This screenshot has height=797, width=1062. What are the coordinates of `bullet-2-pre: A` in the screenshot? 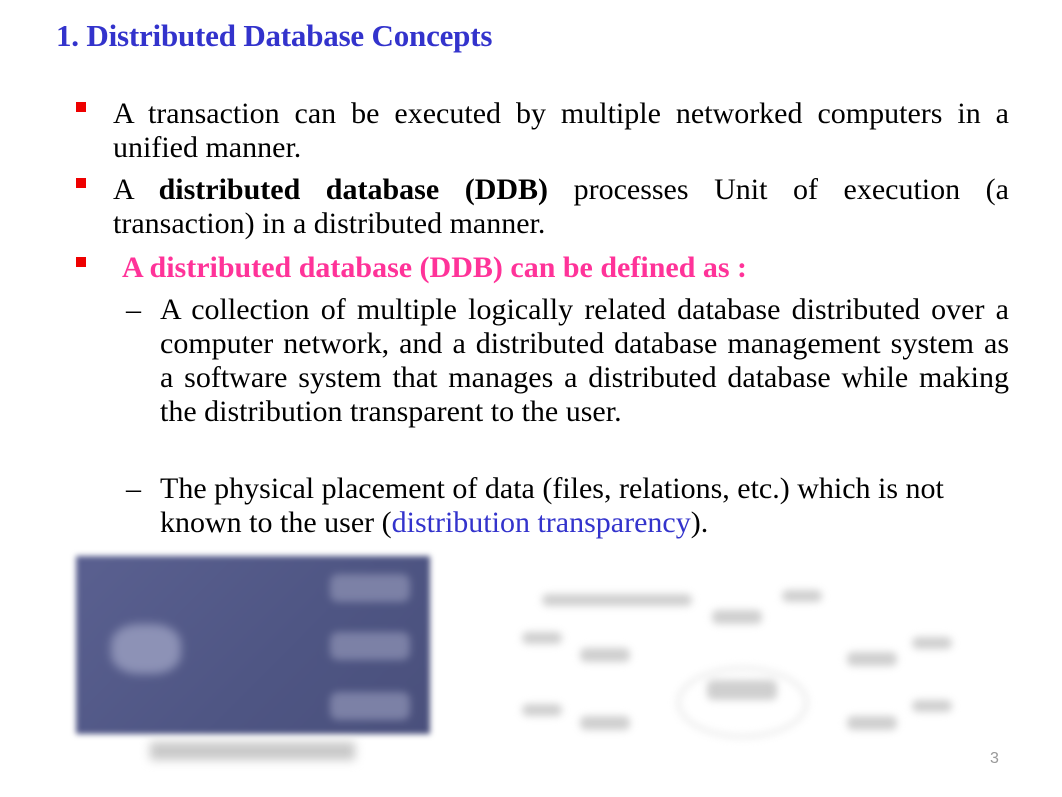 It's located at (136, 189).